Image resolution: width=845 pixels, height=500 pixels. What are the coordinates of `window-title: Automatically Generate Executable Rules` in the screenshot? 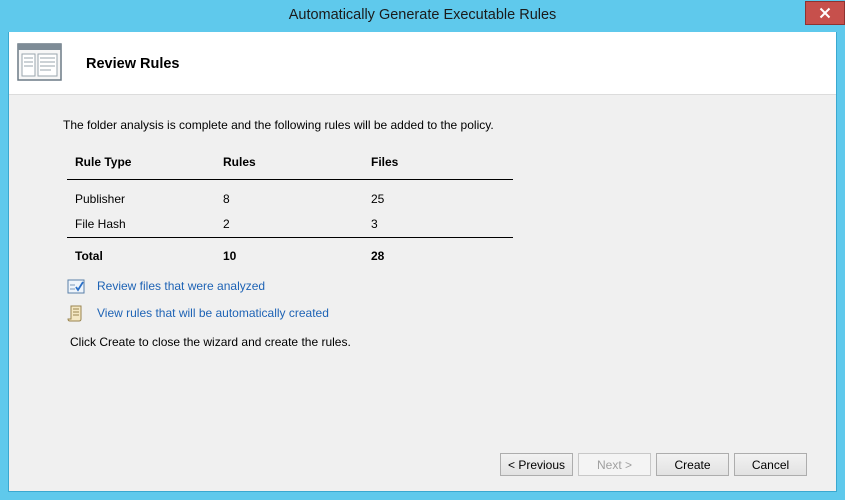 It's located at (422, 15).